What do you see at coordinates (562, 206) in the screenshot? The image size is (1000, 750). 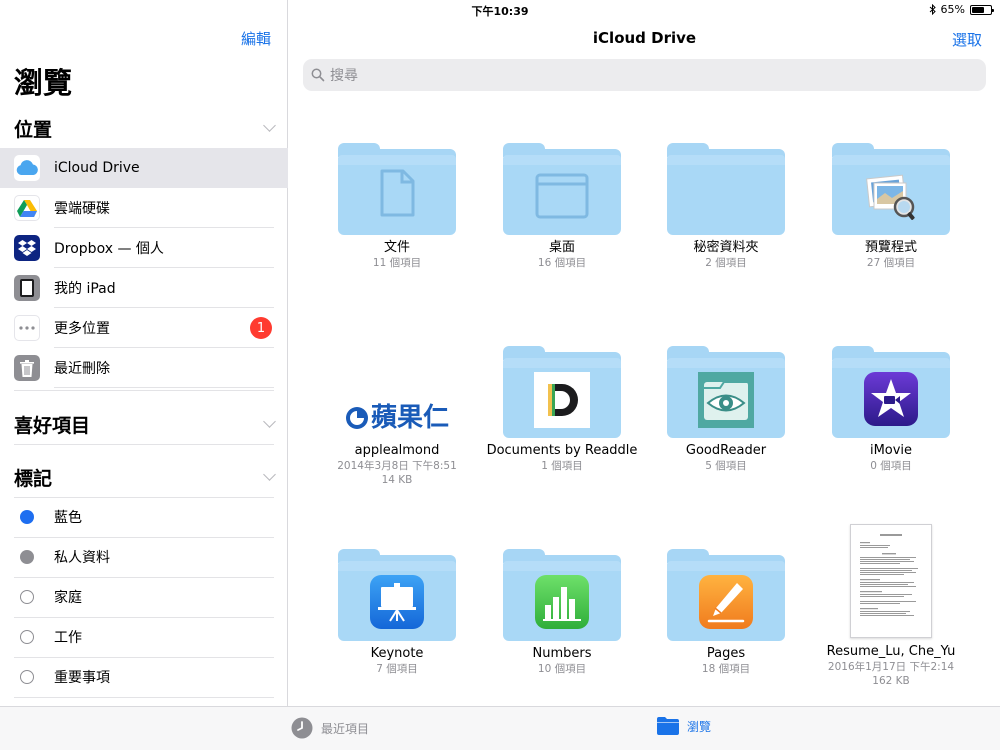 I see `folder-item-desktop: 桌面 16 個項目` at bounding box center [562, 206].